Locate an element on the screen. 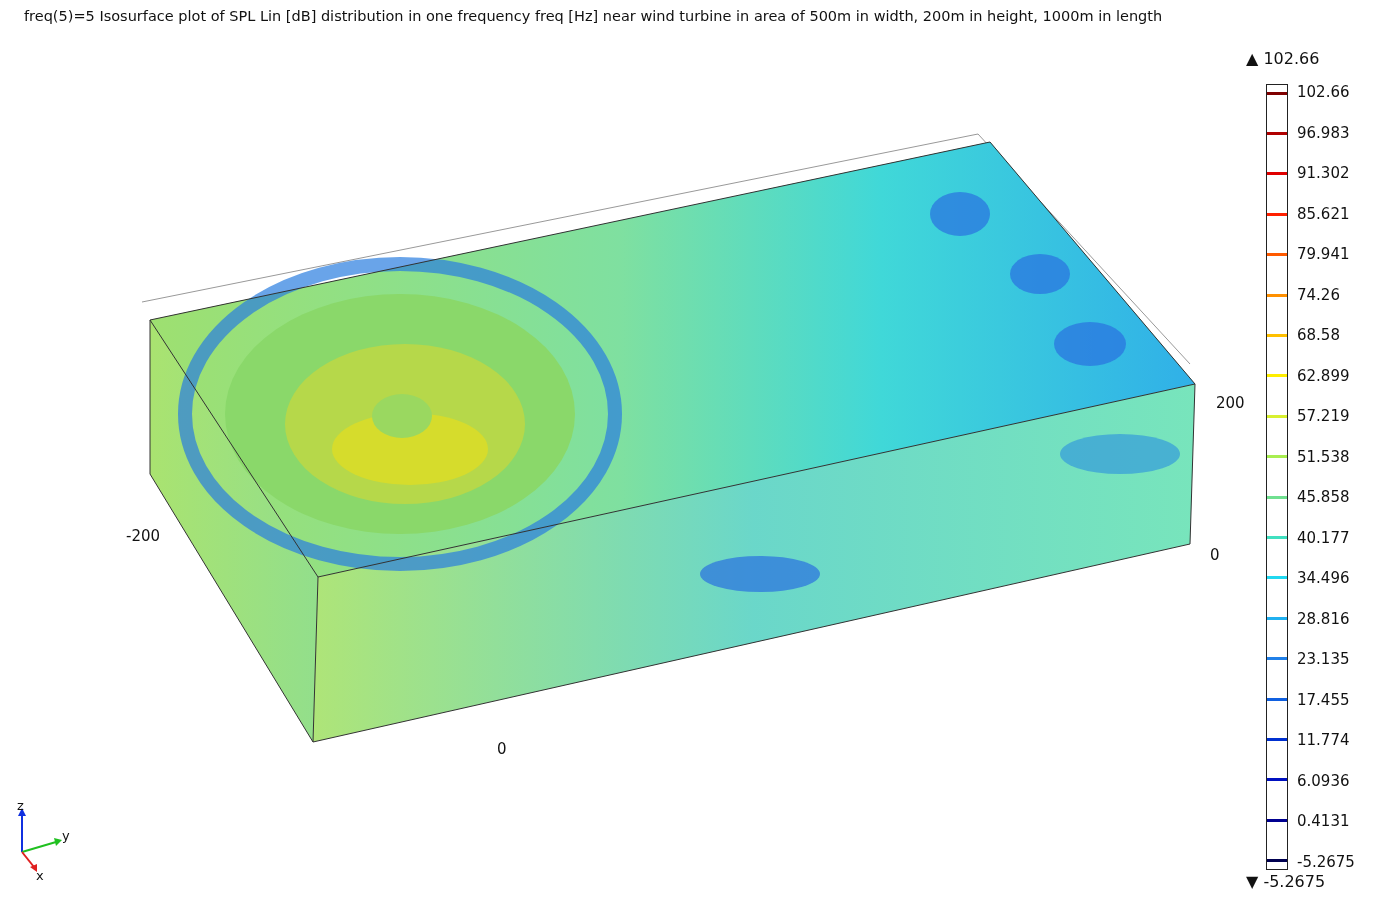 This screenshot has height=919, width=1384. triad-label: x is located at coordinates (40, 875).